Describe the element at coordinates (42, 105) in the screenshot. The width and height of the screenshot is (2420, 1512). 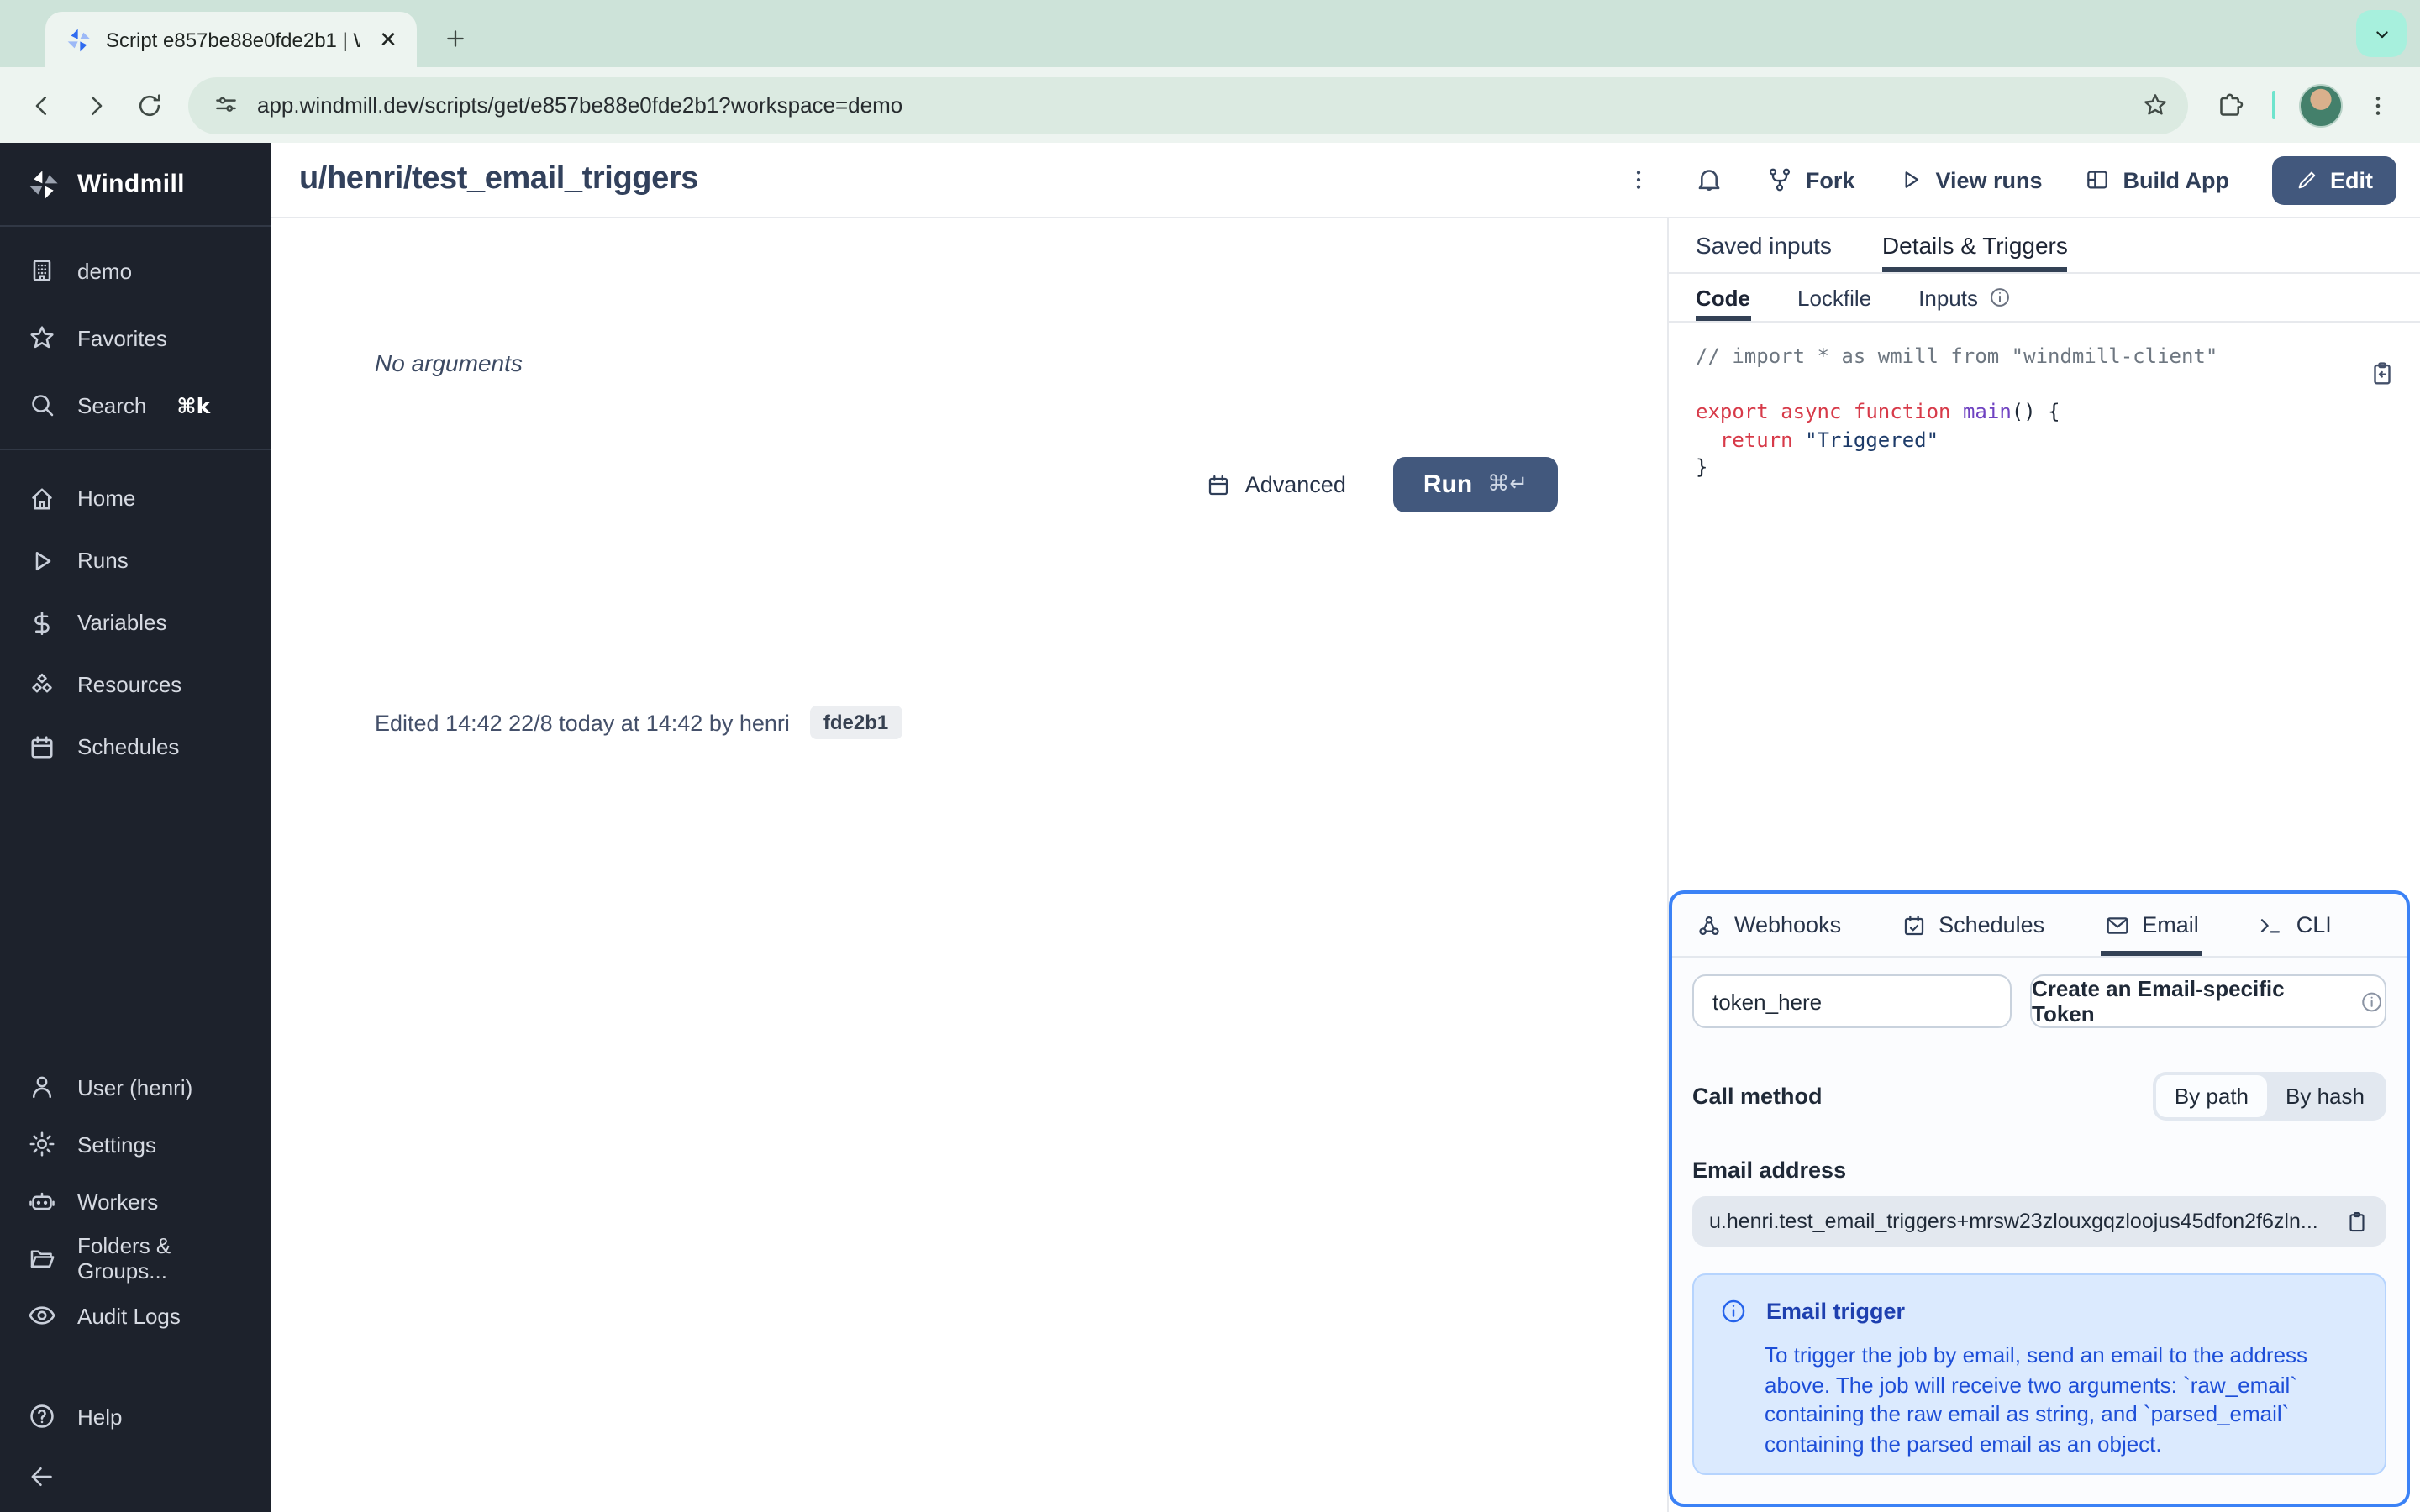
I see `back-button` at that location.